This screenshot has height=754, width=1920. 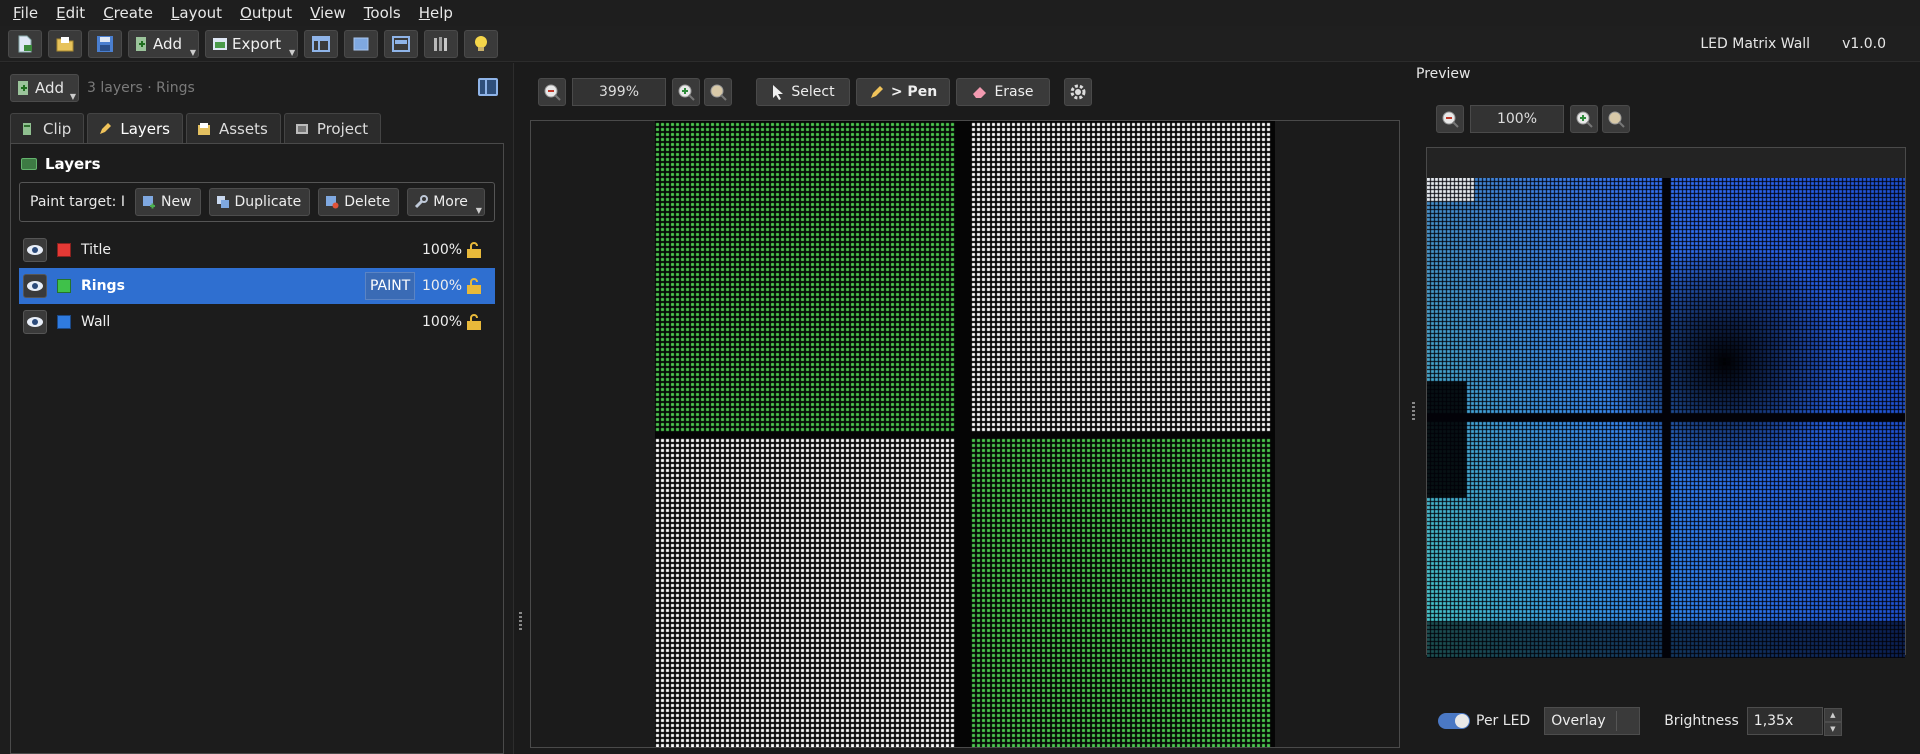 I want to click on menu-item-mnemonic: C, so click(x=108, y=13).